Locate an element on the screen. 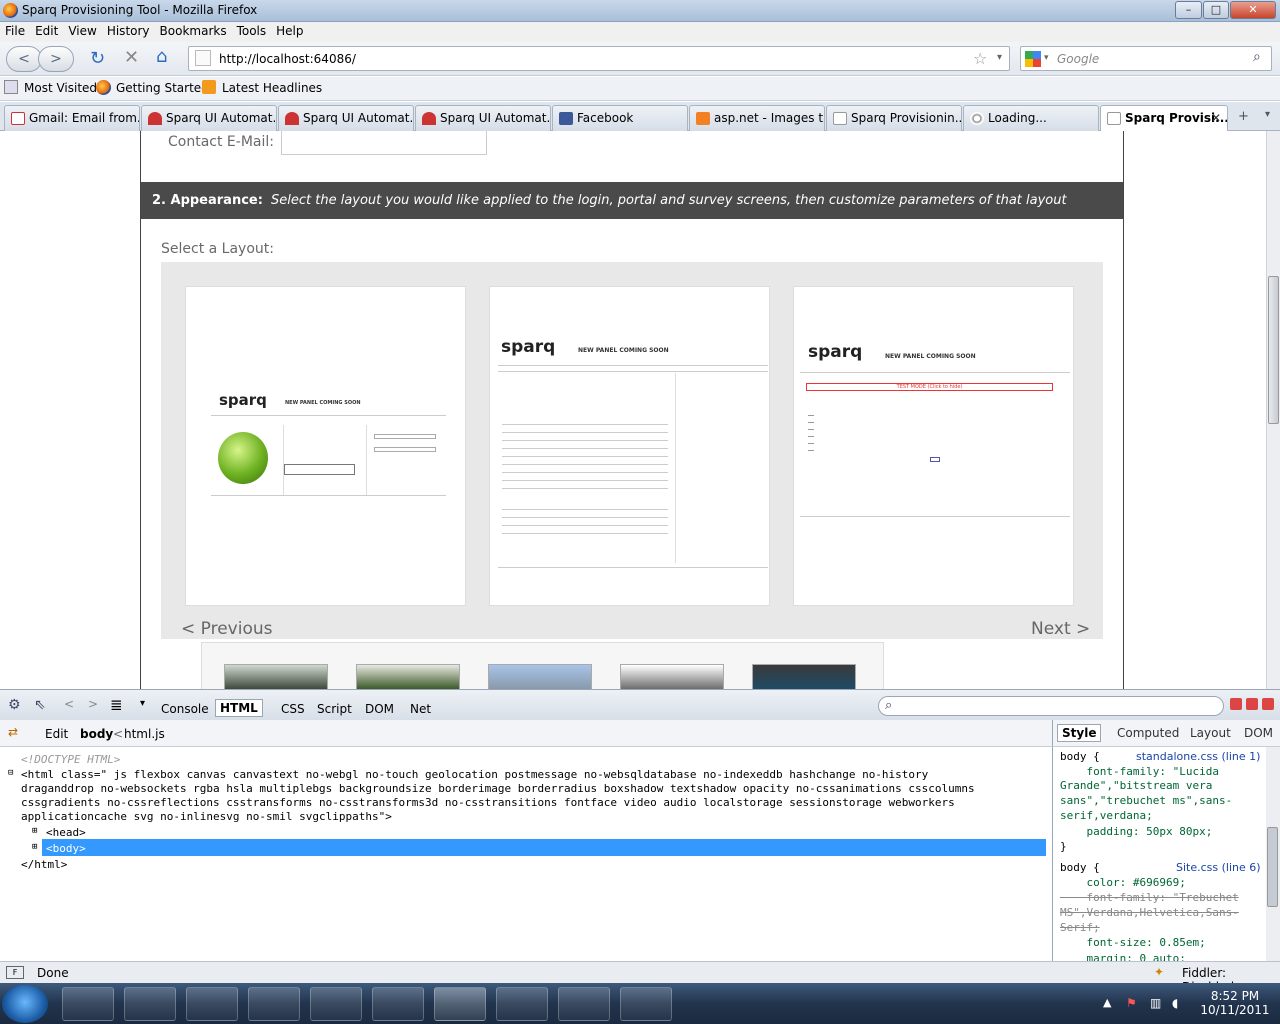 The image size is (1280, 1024). explorer-icon is located at coordinates (212, 1004).